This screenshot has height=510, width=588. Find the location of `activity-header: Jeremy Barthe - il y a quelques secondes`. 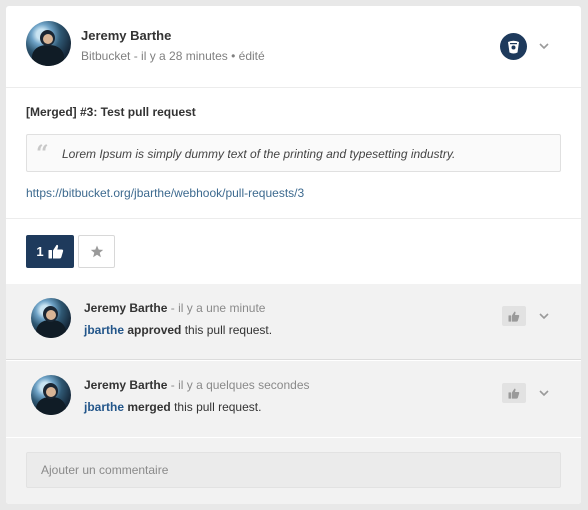

activity-header: Jeremy Barthe - il y a quelques secondes is located at coordinates (197, 385).